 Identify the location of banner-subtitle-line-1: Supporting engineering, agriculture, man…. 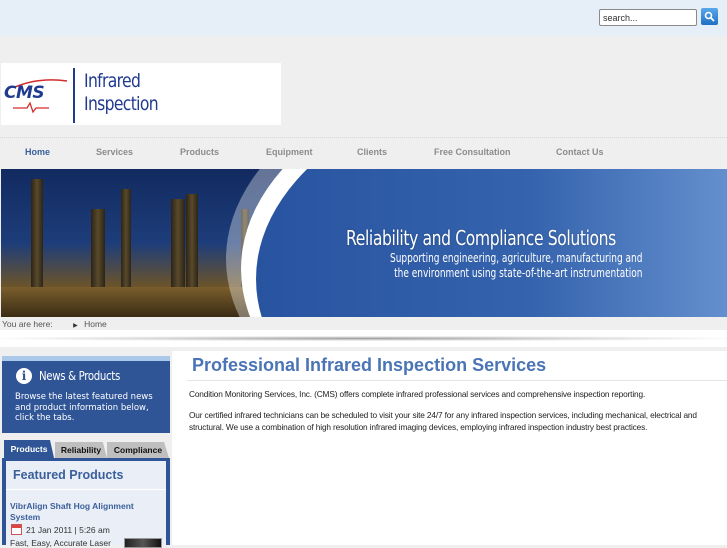
(516, 258).